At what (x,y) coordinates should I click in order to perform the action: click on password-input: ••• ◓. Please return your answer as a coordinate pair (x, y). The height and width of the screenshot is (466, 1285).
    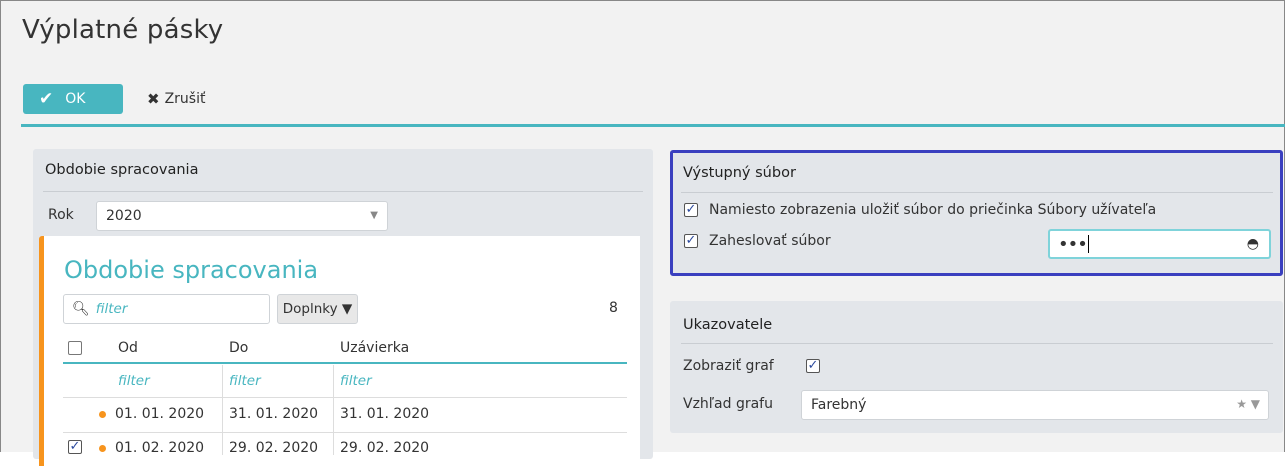
    Looking at the image, I should click on (1159, 244).